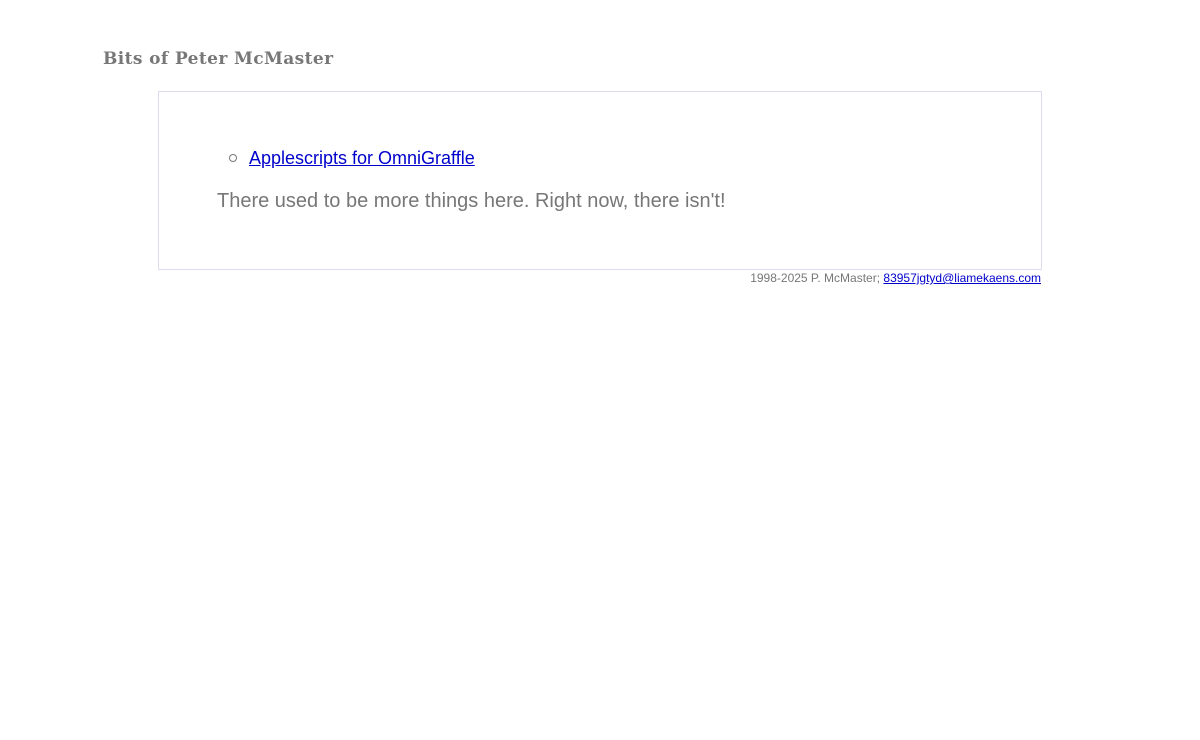 This screenshot has width=1200, height=740. I want to click on site-title: Bits of Peter McMaster, so click(218, 59).